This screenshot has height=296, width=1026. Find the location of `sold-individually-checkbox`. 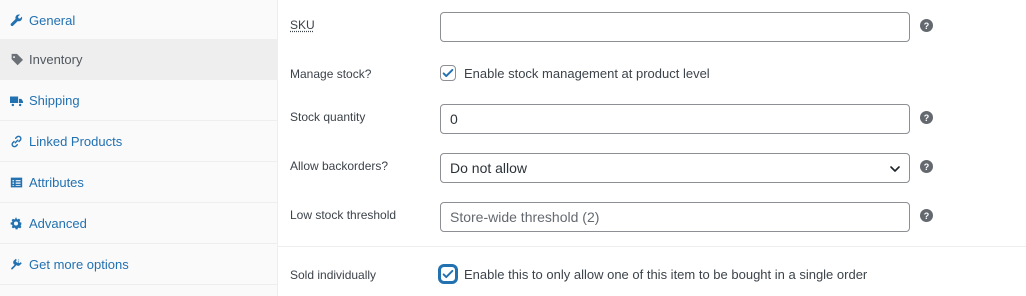

sold-individually-checkbox is located at coordinates (448, 274).